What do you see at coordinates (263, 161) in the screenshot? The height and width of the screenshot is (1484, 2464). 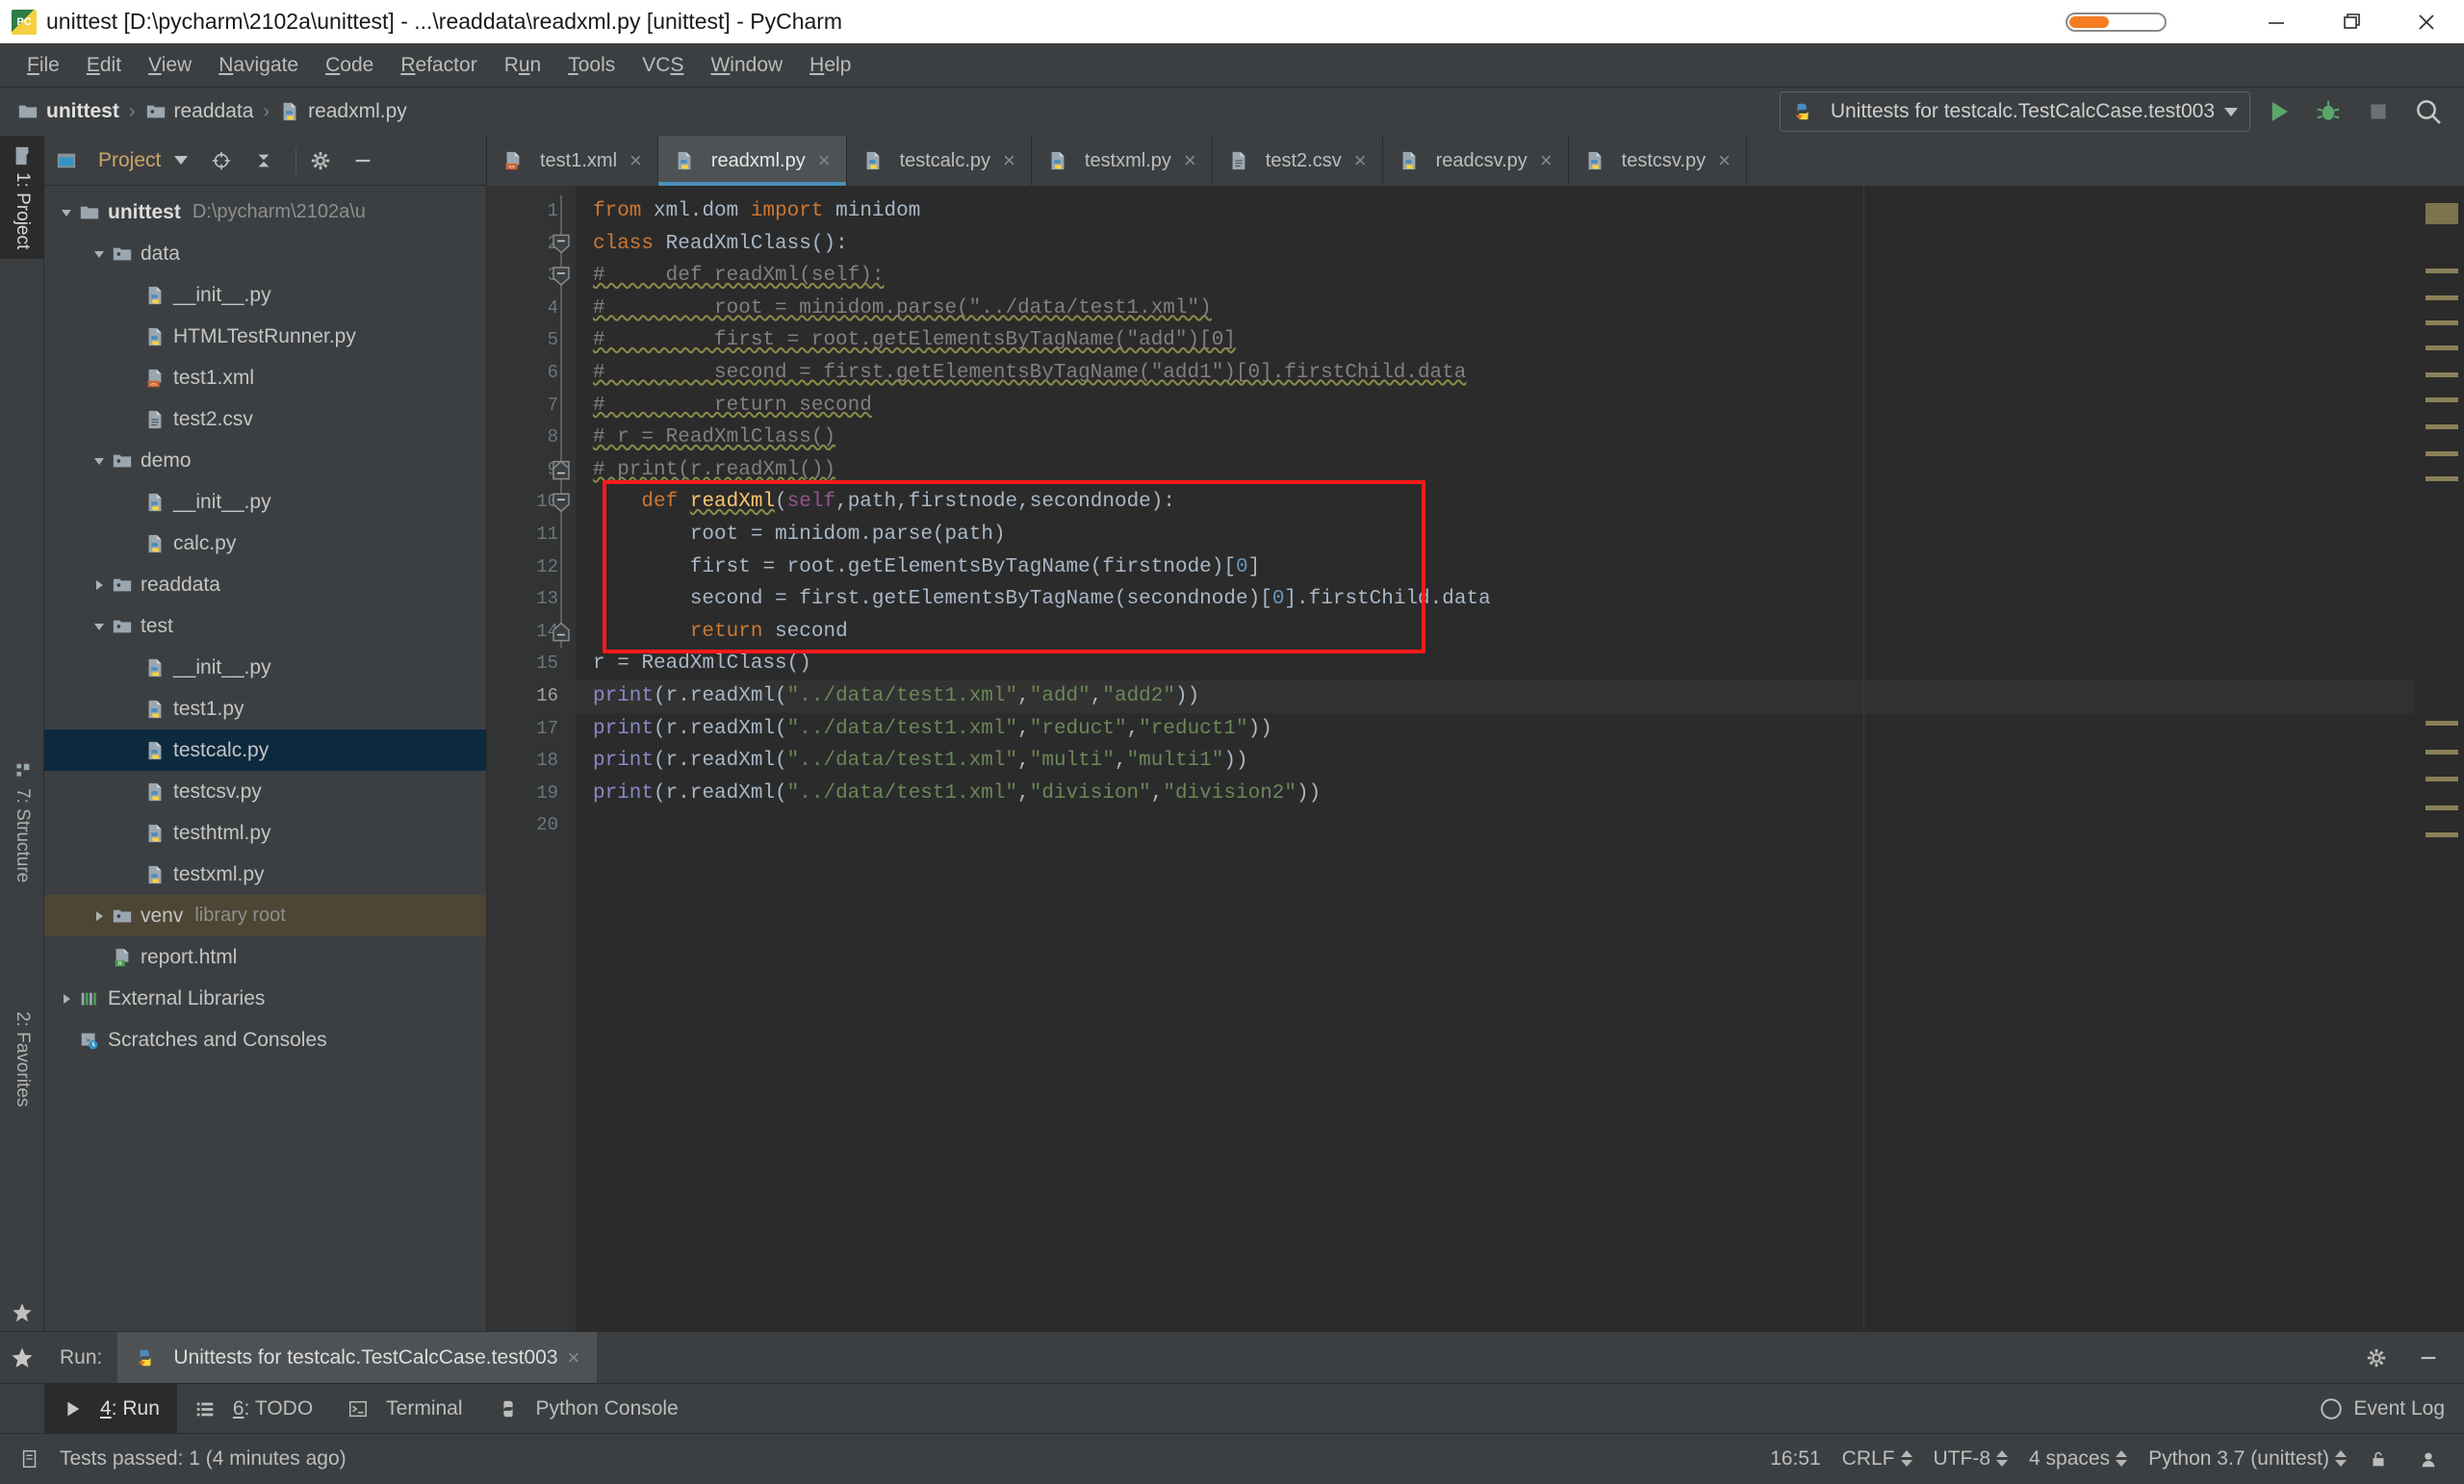 I see `collapse-all-icon` at bounding box center [263, 161].